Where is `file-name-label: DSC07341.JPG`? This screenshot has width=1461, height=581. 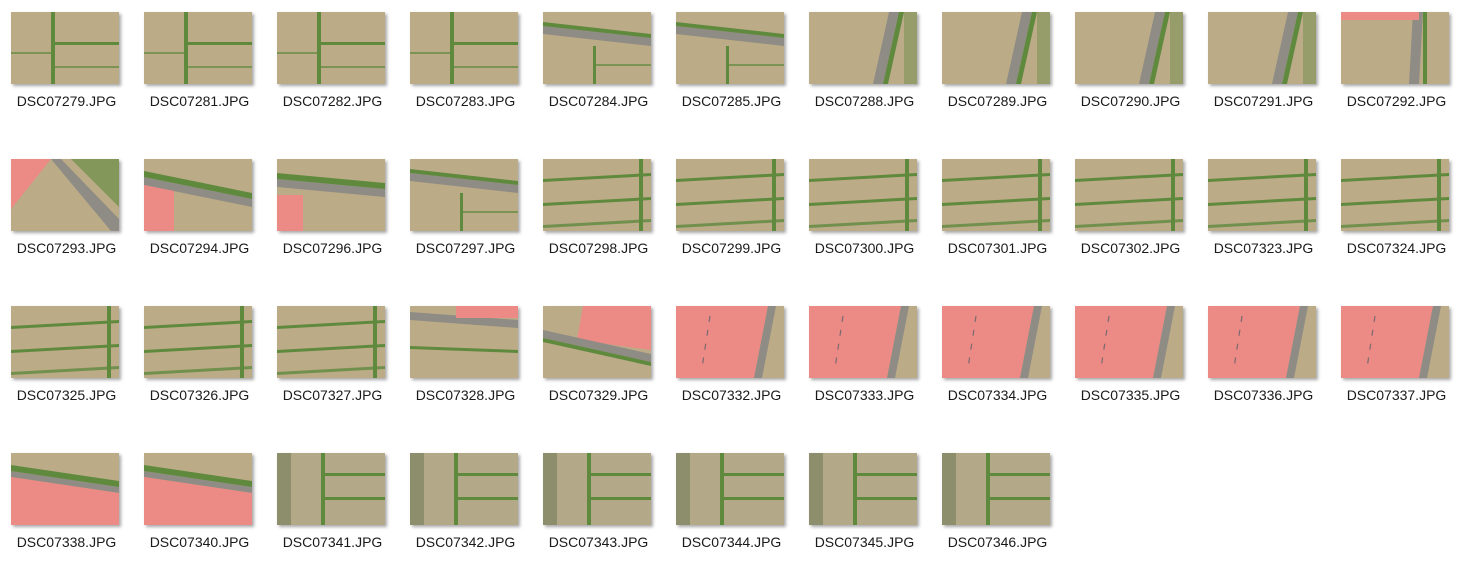 file-name-label: DSC07341.JPG is located at coordinates (332, 542).